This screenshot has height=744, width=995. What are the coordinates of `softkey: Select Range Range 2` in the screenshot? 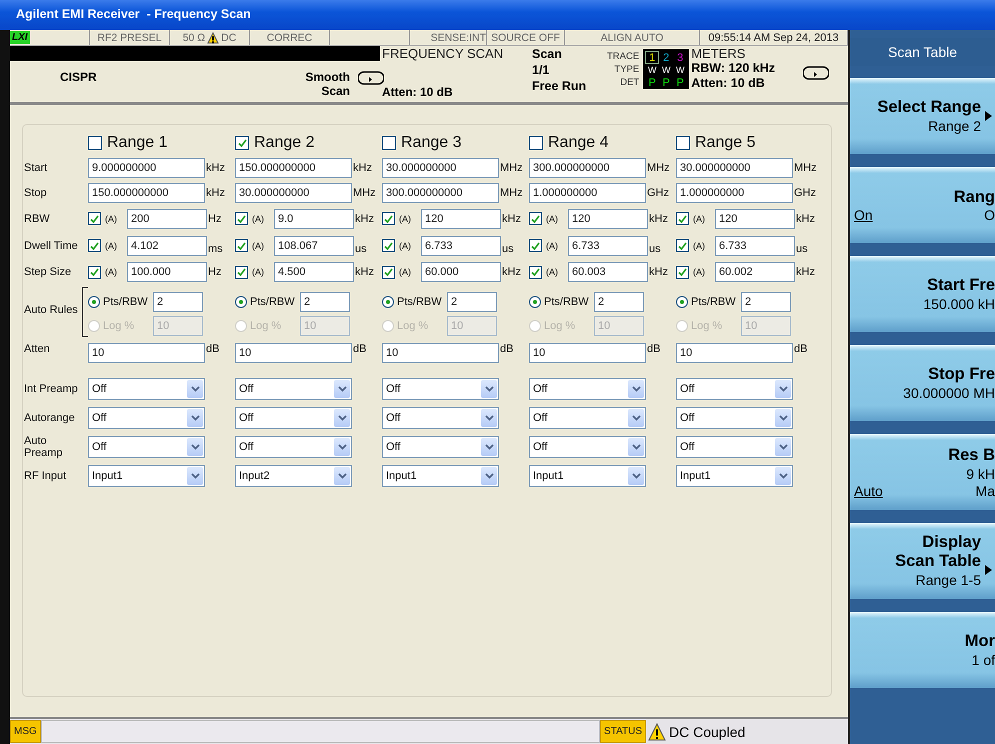 It's located at (922, 116).